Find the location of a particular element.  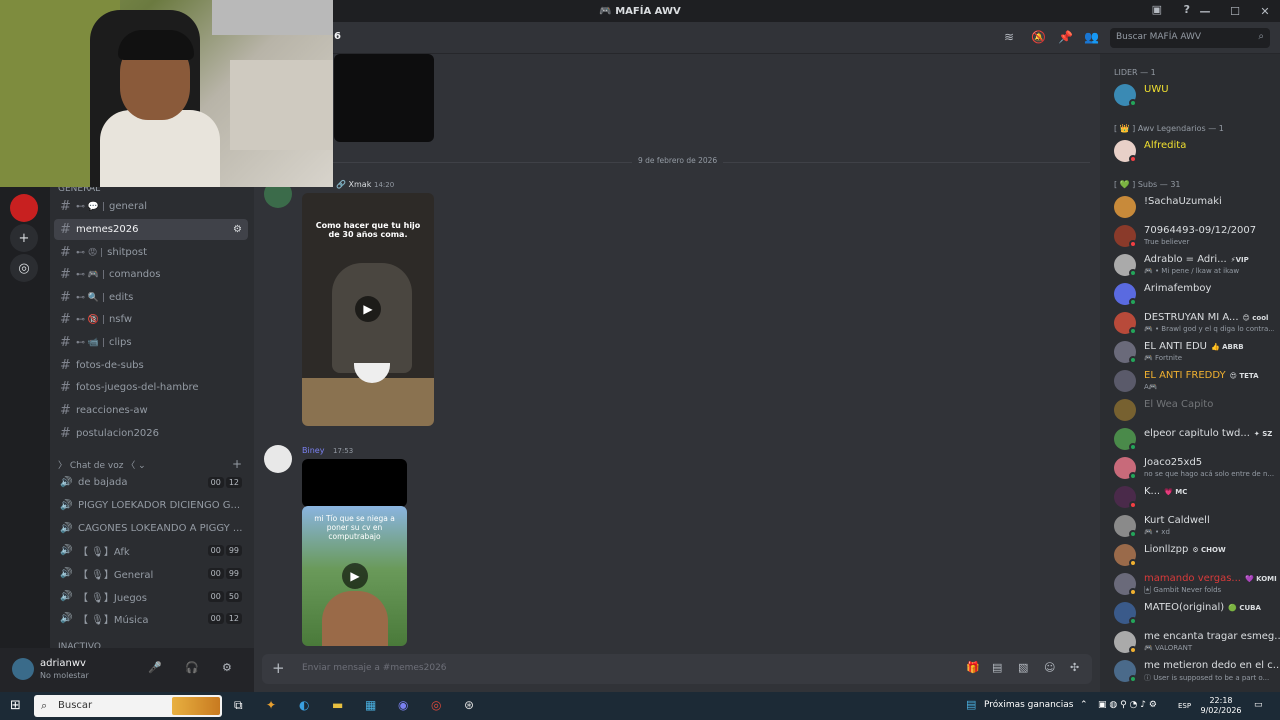

sticker-icon: ▧ is located at coordinates (1023, 667).